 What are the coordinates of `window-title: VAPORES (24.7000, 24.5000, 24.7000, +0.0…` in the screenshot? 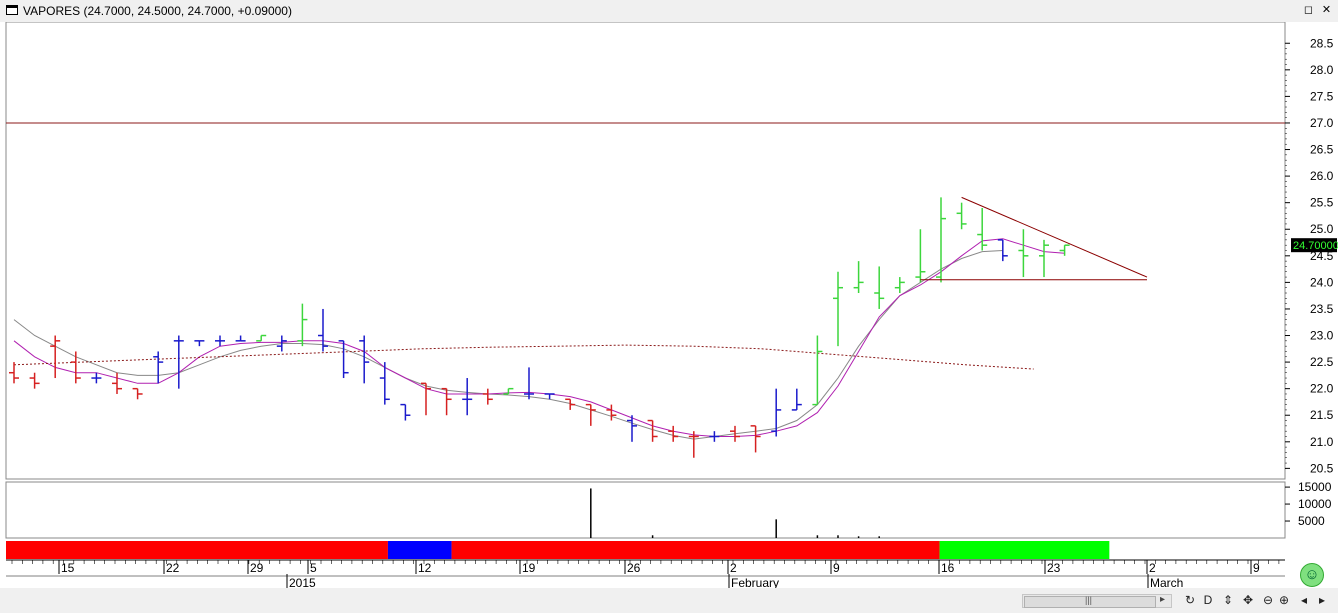 It's located at (157, 11).